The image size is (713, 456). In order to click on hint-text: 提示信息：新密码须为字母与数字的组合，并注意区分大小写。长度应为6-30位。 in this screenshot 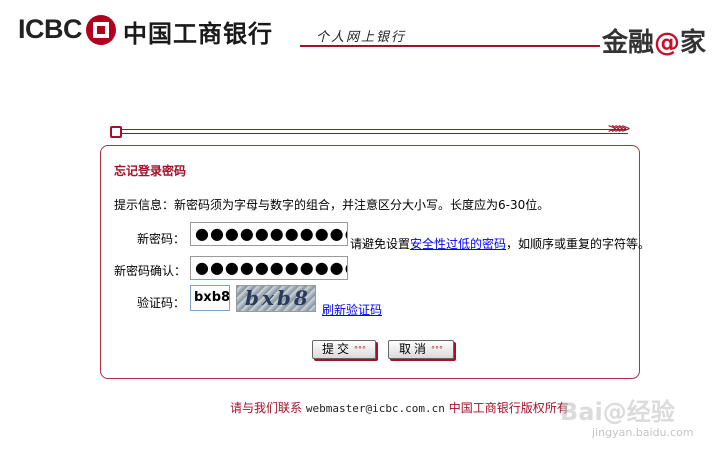, I will do `click(332, 205)`.